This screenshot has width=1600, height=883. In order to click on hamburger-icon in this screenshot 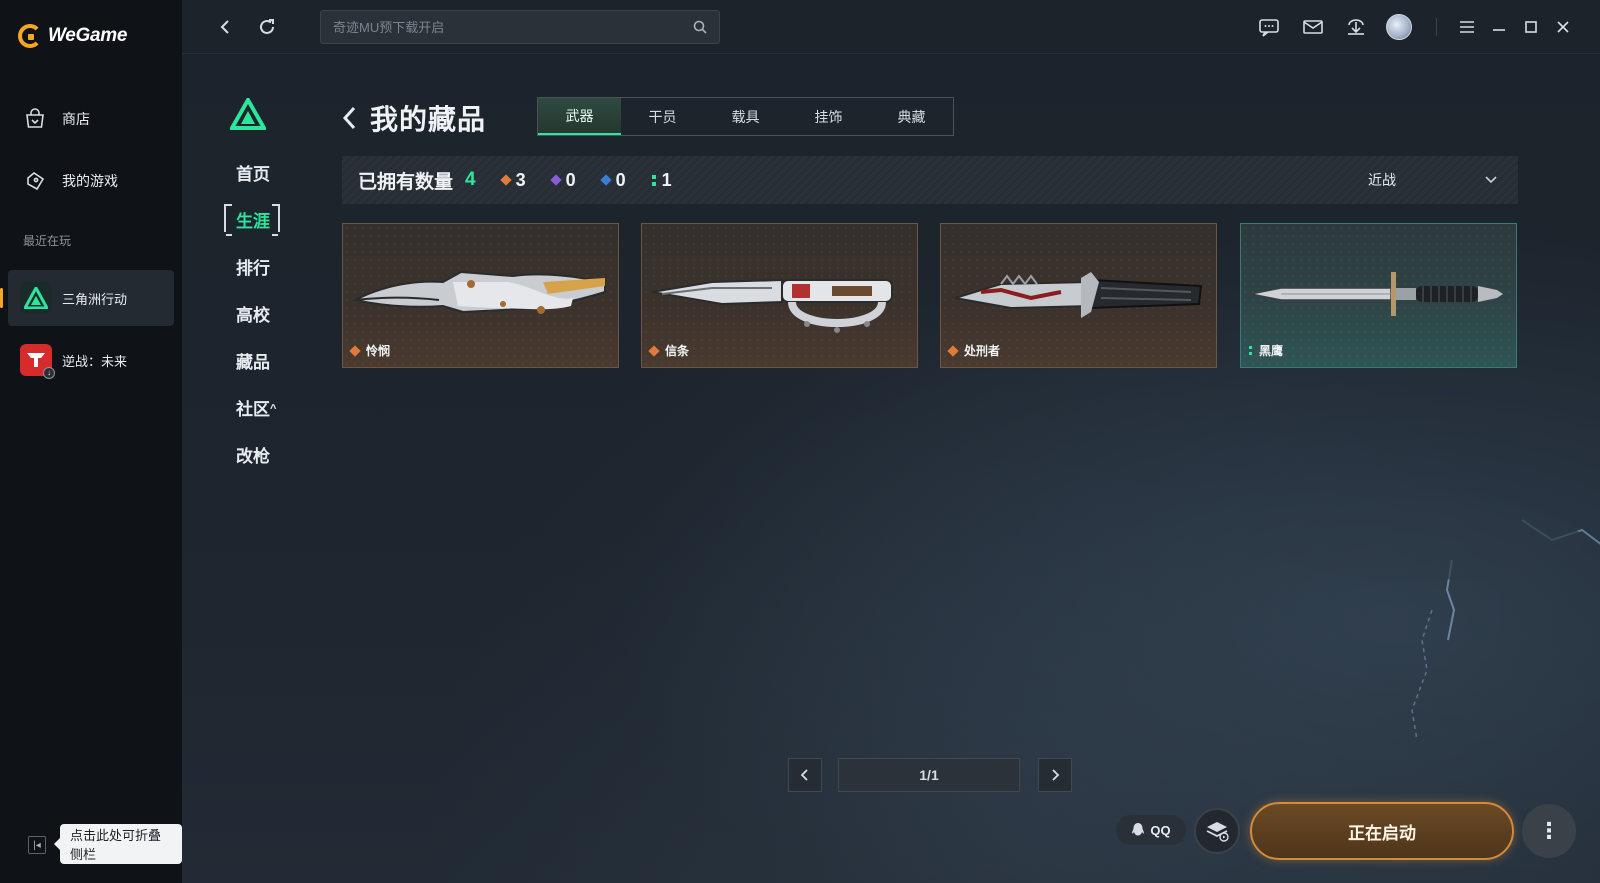, I will do `click(1467, 27)`.